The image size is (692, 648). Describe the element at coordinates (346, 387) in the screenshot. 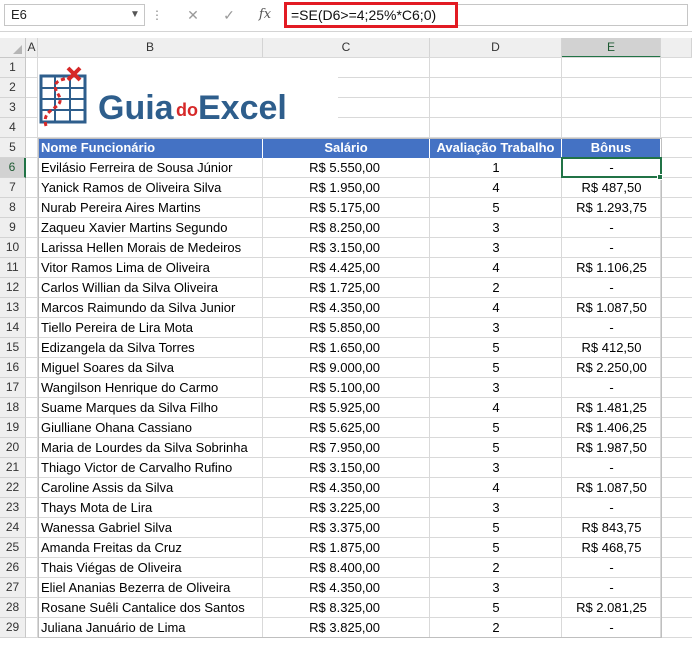

I see `table-cell: R$ 5.100,00` at that location.